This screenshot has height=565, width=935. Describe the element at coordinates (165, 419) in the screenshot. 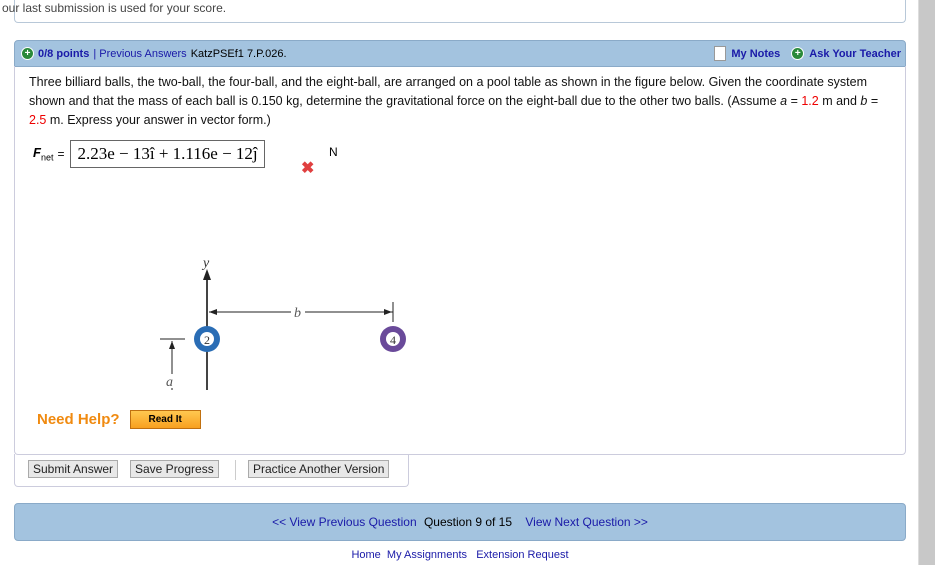

I see `read-it-button: Read It` at that location.